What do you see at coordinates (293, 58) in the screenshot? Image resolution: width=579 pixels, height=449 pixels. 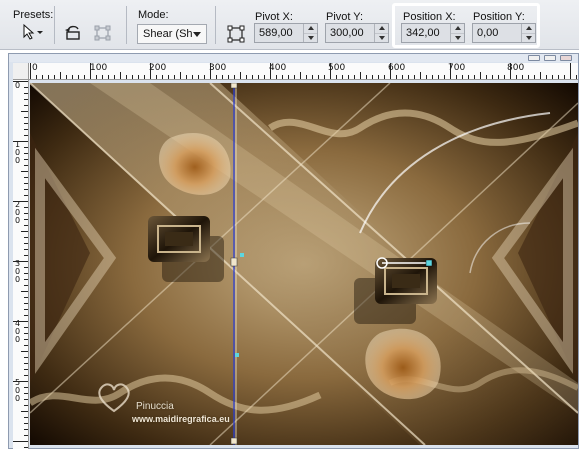 I see `window-title-strip` at bounding box center [293, 58].